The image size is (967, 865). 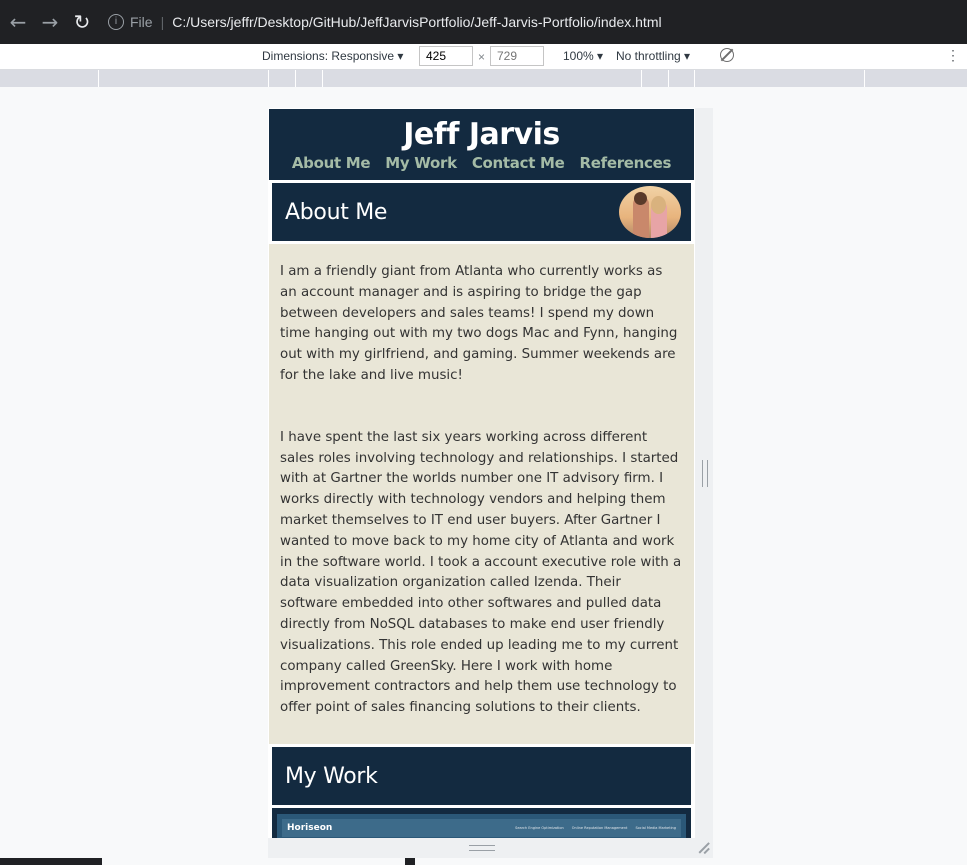 I want to click on dimensions-dropdown: Dimensions: Responsive ▾, so click(x=332, y=56).